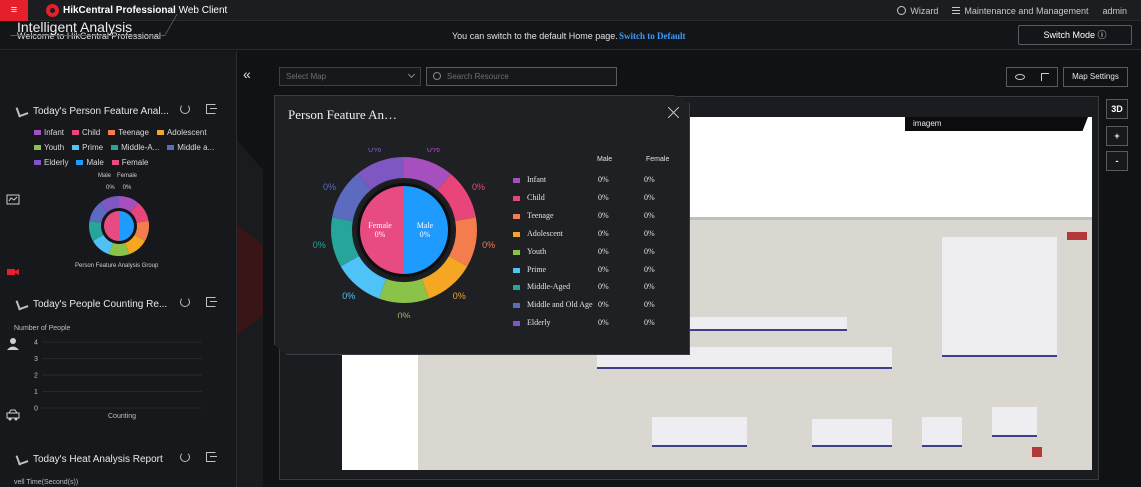 The image size is (1141, 487). Describe the element at coordinates (1045, 77) in the screenshot. I see `flag-icon` at that location.